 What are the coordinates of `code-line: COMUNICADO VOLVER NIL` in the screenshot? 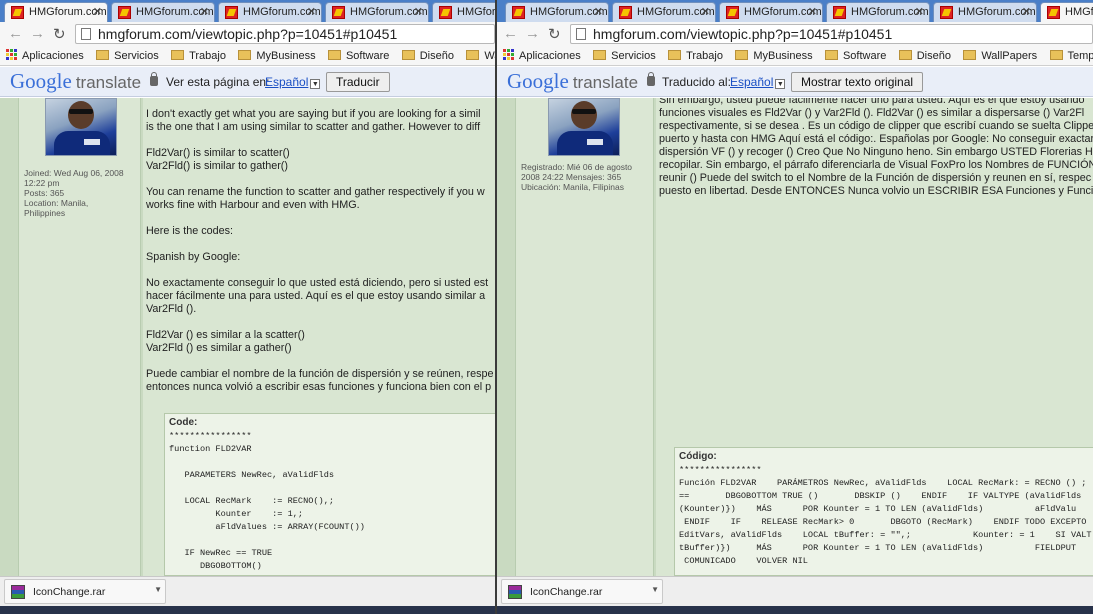 It's located at (743, 561).